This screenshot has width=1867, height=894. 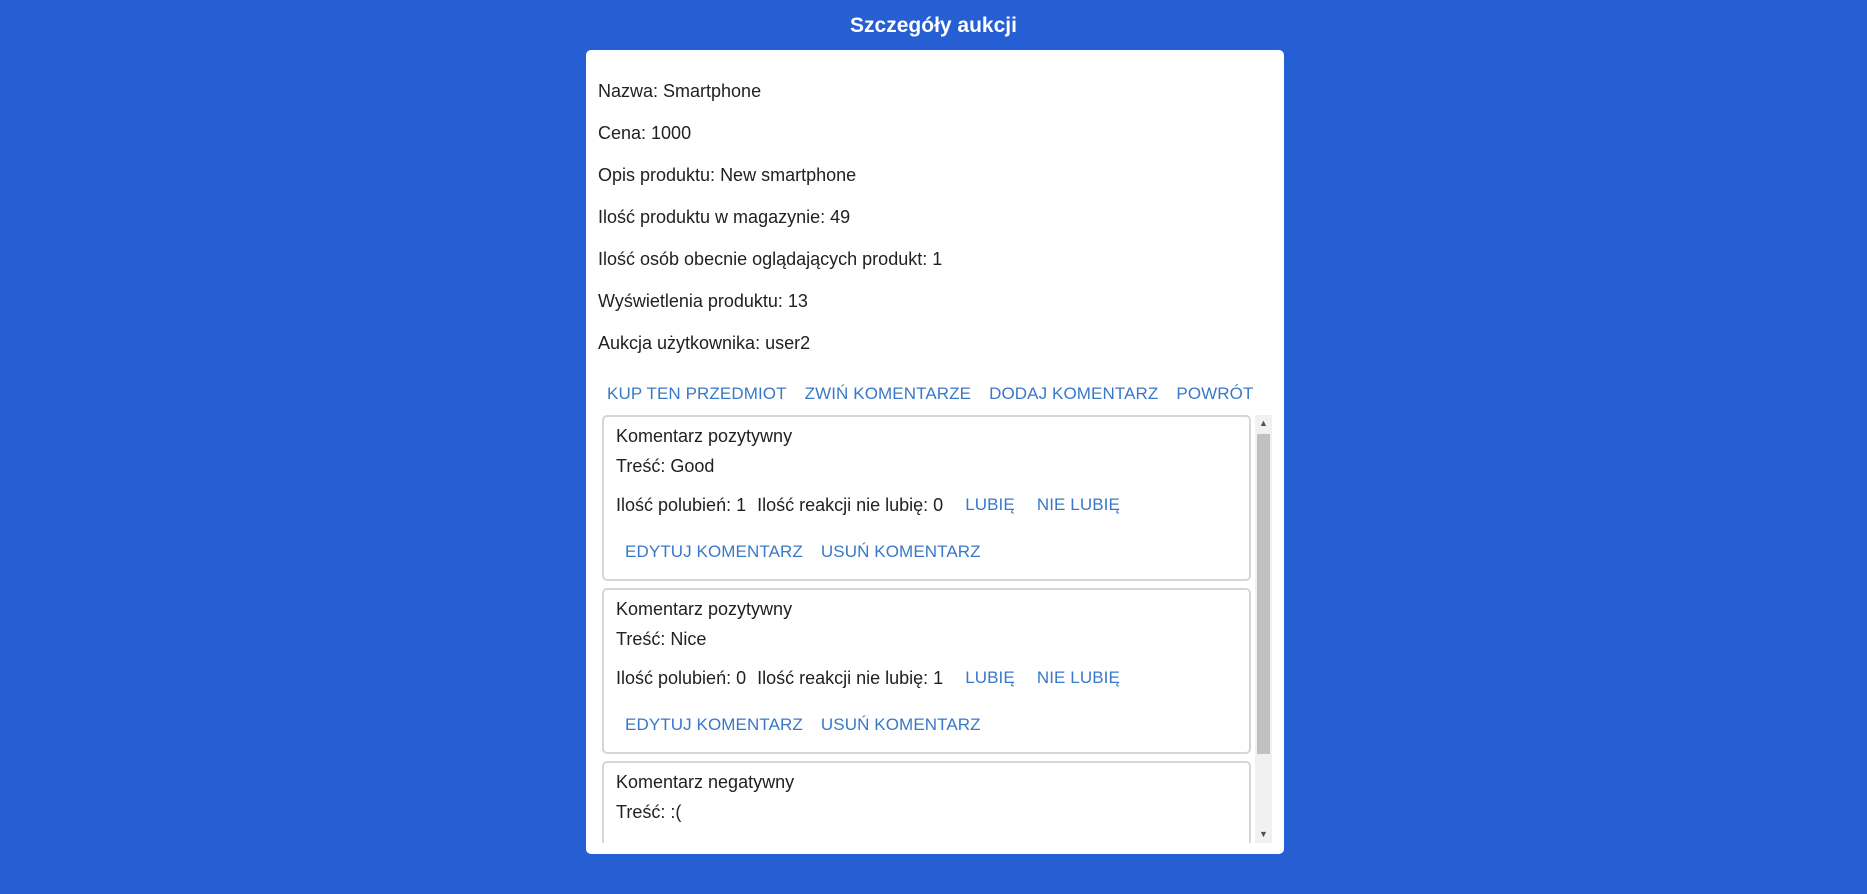 I want to click on product-stock: Ilość produktu w magazynie: 49, so click(x=724, y=217).